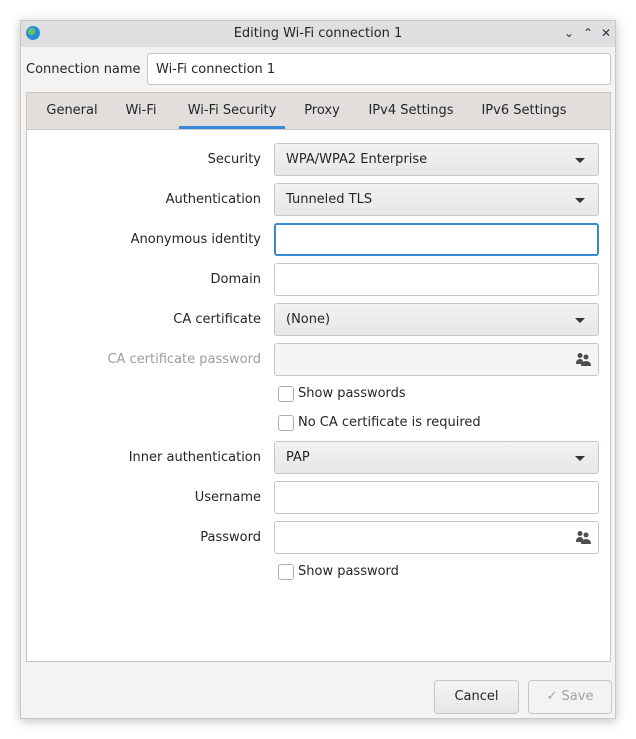 The image size is (636, 739). I want to click on ca-certificate-label: CA certificate, so click(217, 319).